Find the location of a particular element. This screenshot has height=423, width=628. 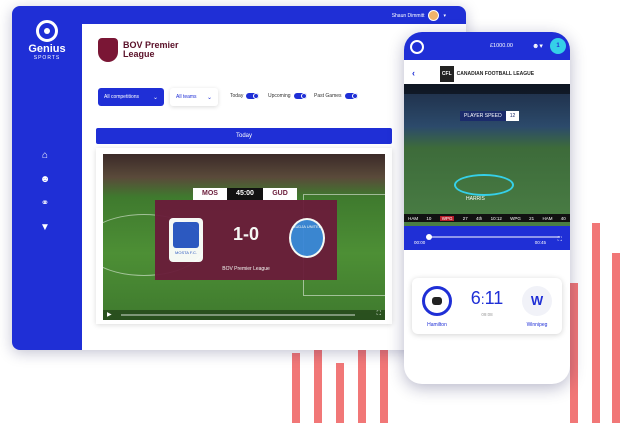

section-header-today: Today is located at coordinates (244, 136).